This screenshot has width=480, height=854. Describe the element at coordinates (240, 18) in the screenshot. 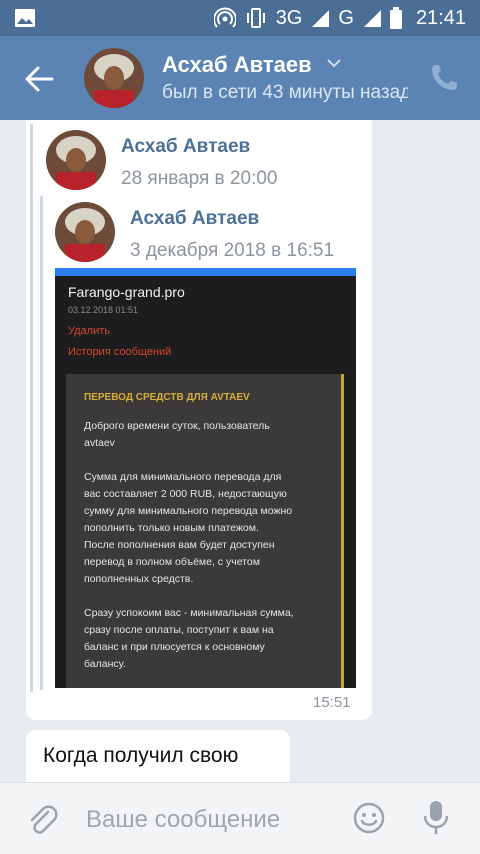

I see `status-bar: 3G G 21:41` at that location.